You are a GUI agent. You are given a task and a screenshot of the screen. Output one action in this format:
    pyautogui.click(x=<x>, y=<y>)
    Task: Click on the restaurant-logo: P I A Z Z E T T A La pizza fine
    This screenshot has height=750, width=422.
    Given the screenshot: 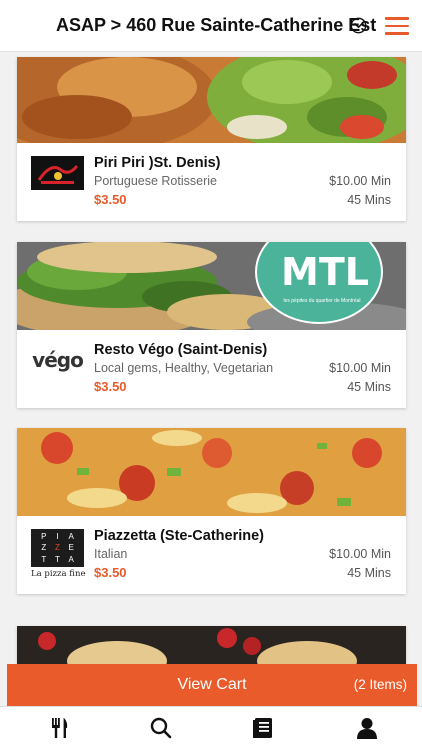 What is the action you would take?
    pyautogui.click(x=58, y=555)
    